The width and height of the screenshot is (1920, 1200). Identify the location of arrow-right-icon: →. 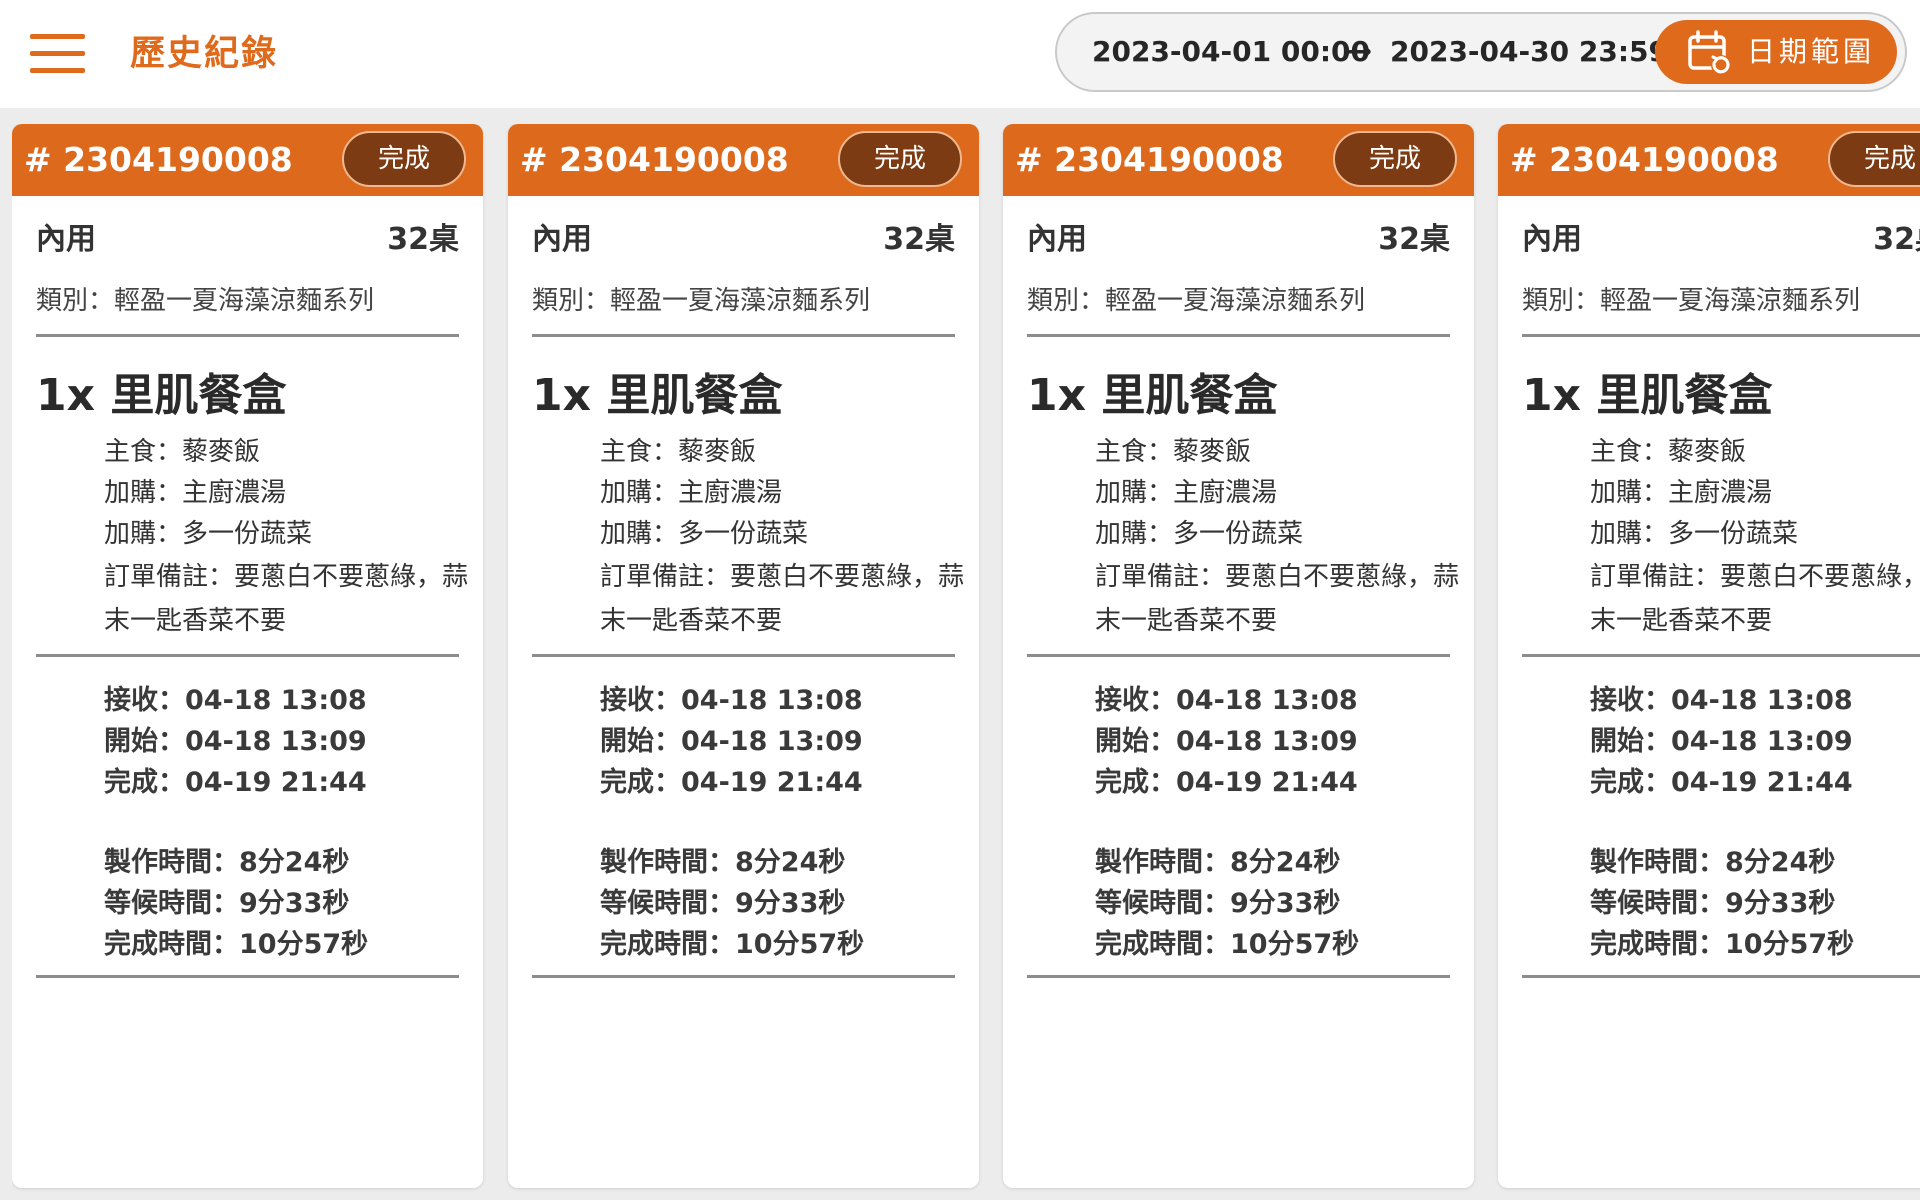
(1360, 51).